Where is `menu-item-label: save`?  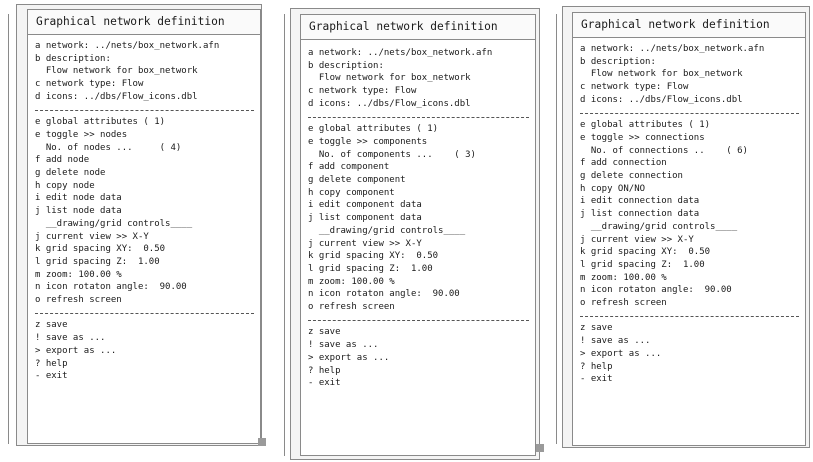 menu-item-label: save is located at coordinates (601, 328).